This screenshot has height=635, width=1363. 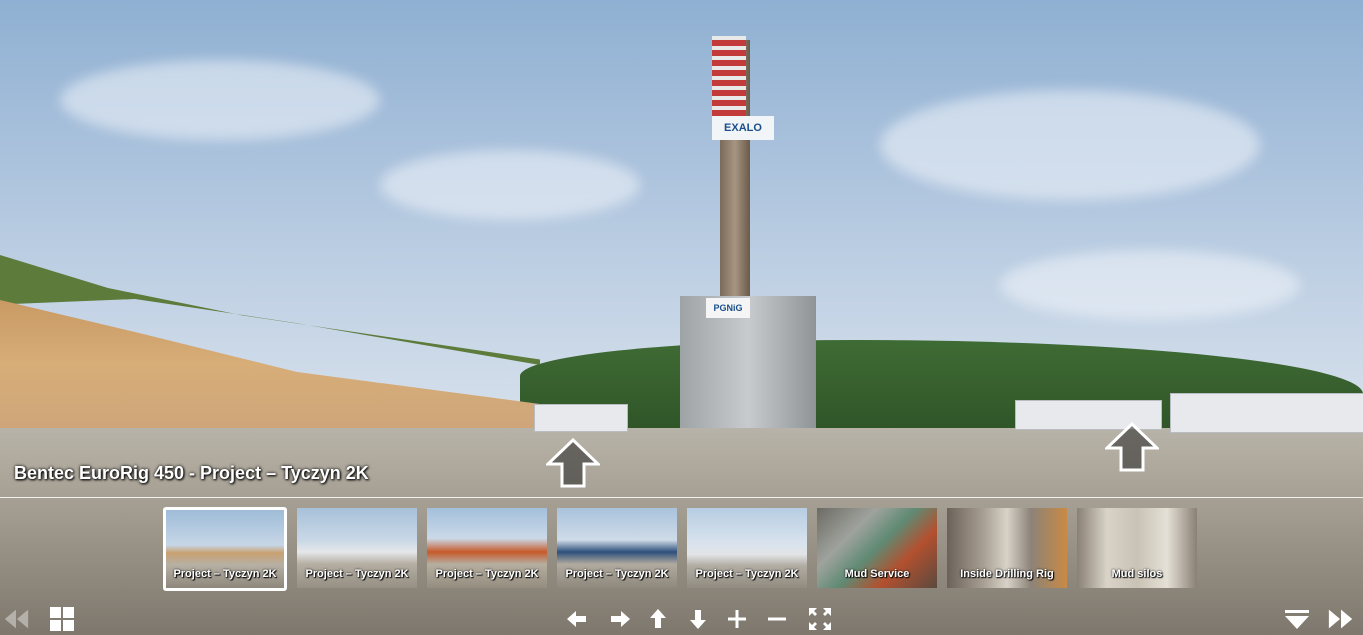 I want to click on previous-panorama-icon, so click(x=16, y=619).